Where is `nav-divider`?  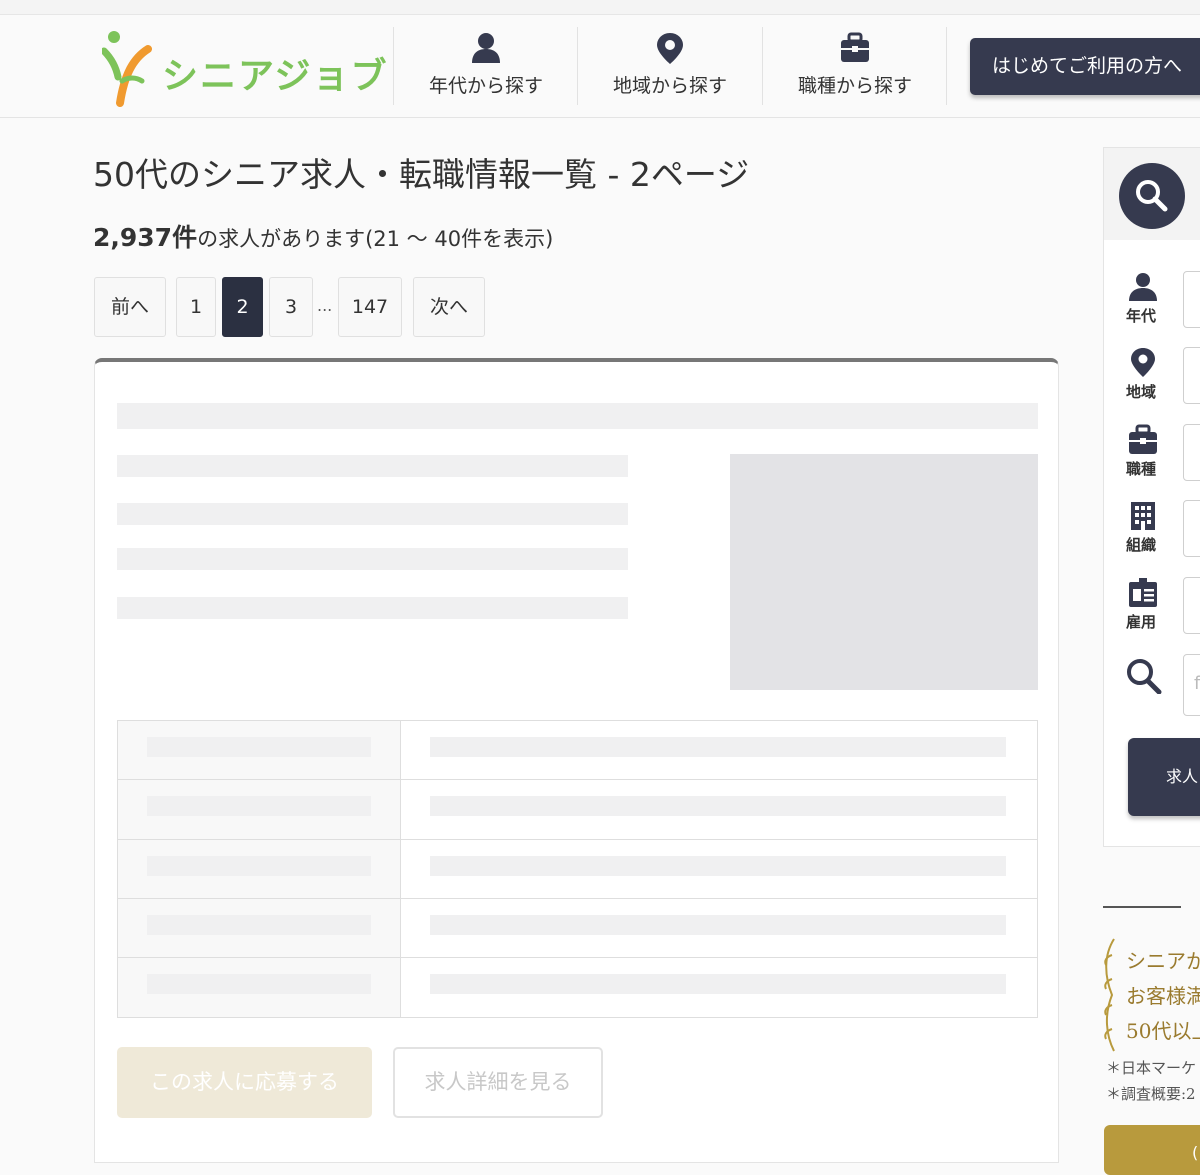
nav-divider is located at coordinates (946, 66).